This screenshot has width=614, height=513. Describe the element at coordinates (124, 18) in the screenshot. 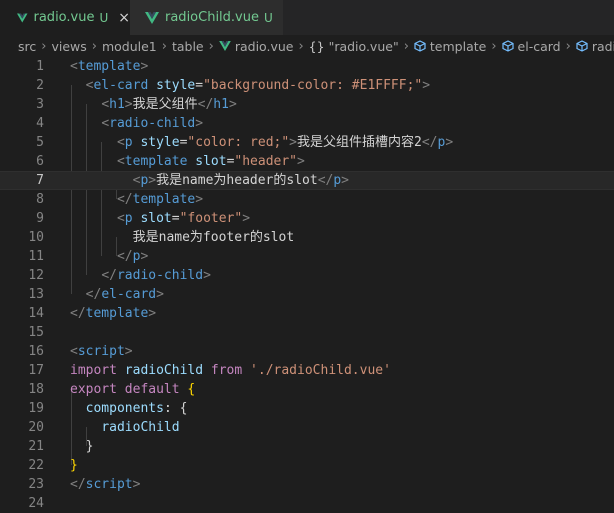

I see `close-icon: ×` at that location.